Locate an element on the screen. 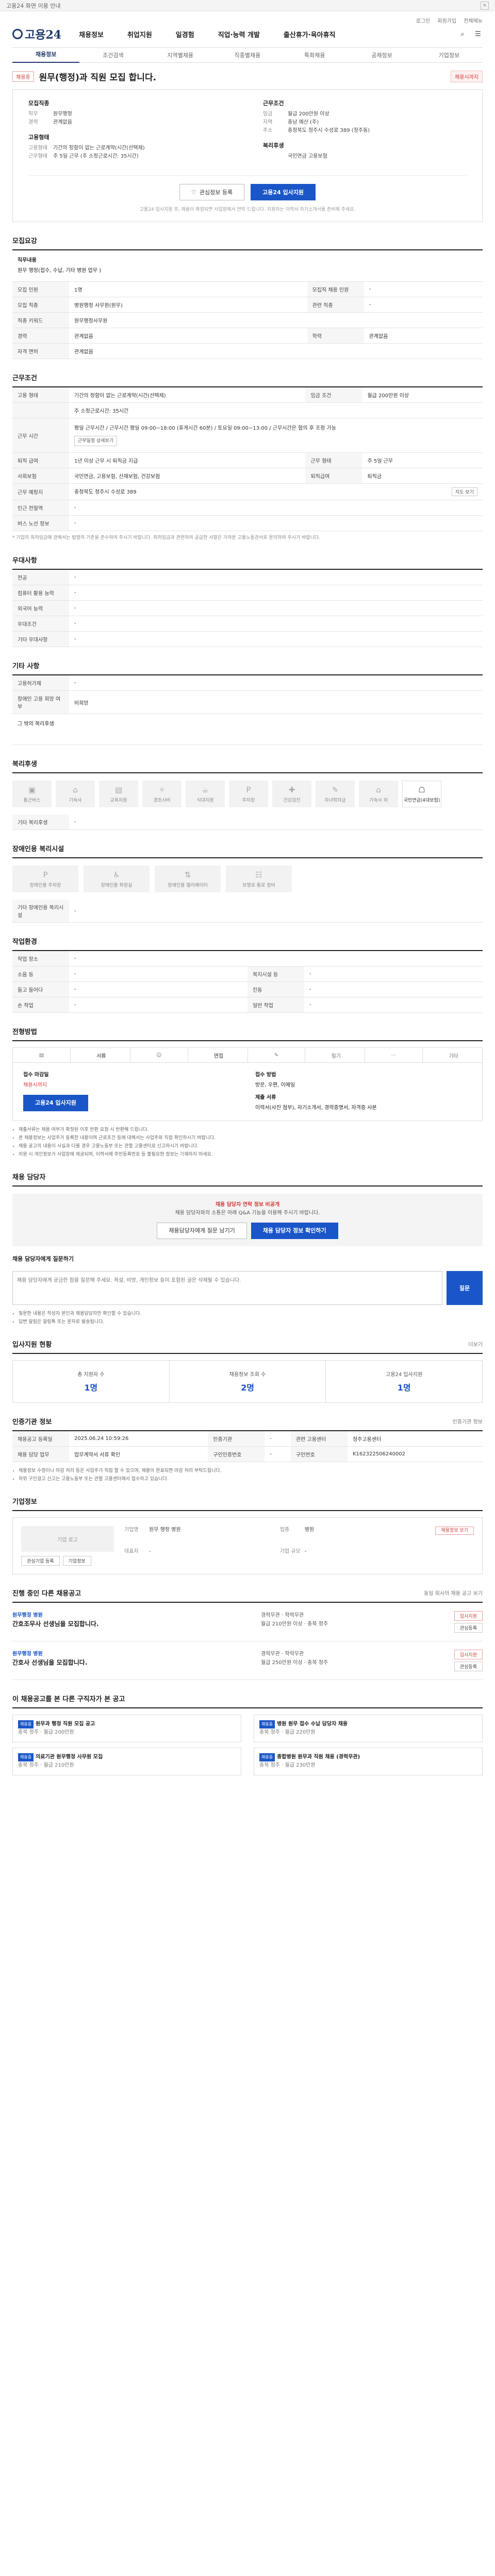 The image size is (495, 2576). all-menu-link: 전체메뉴 is located at coordinates (474, 20).